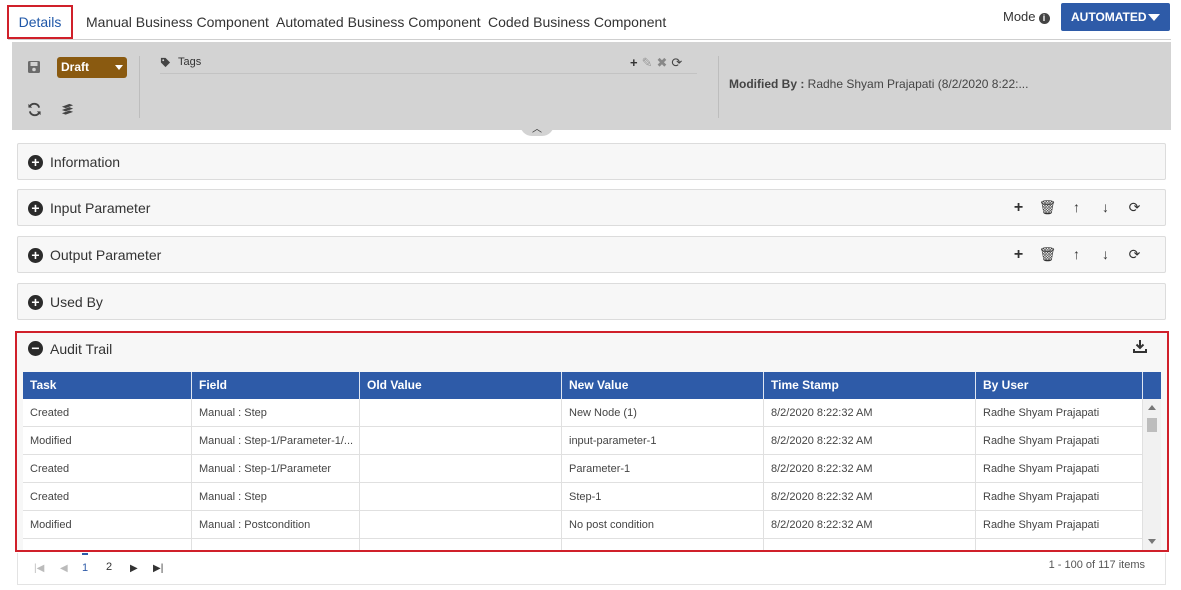  Describe the element at coordinates (40, 22) in the screenshot. I see `tab-details: Details` at that location.